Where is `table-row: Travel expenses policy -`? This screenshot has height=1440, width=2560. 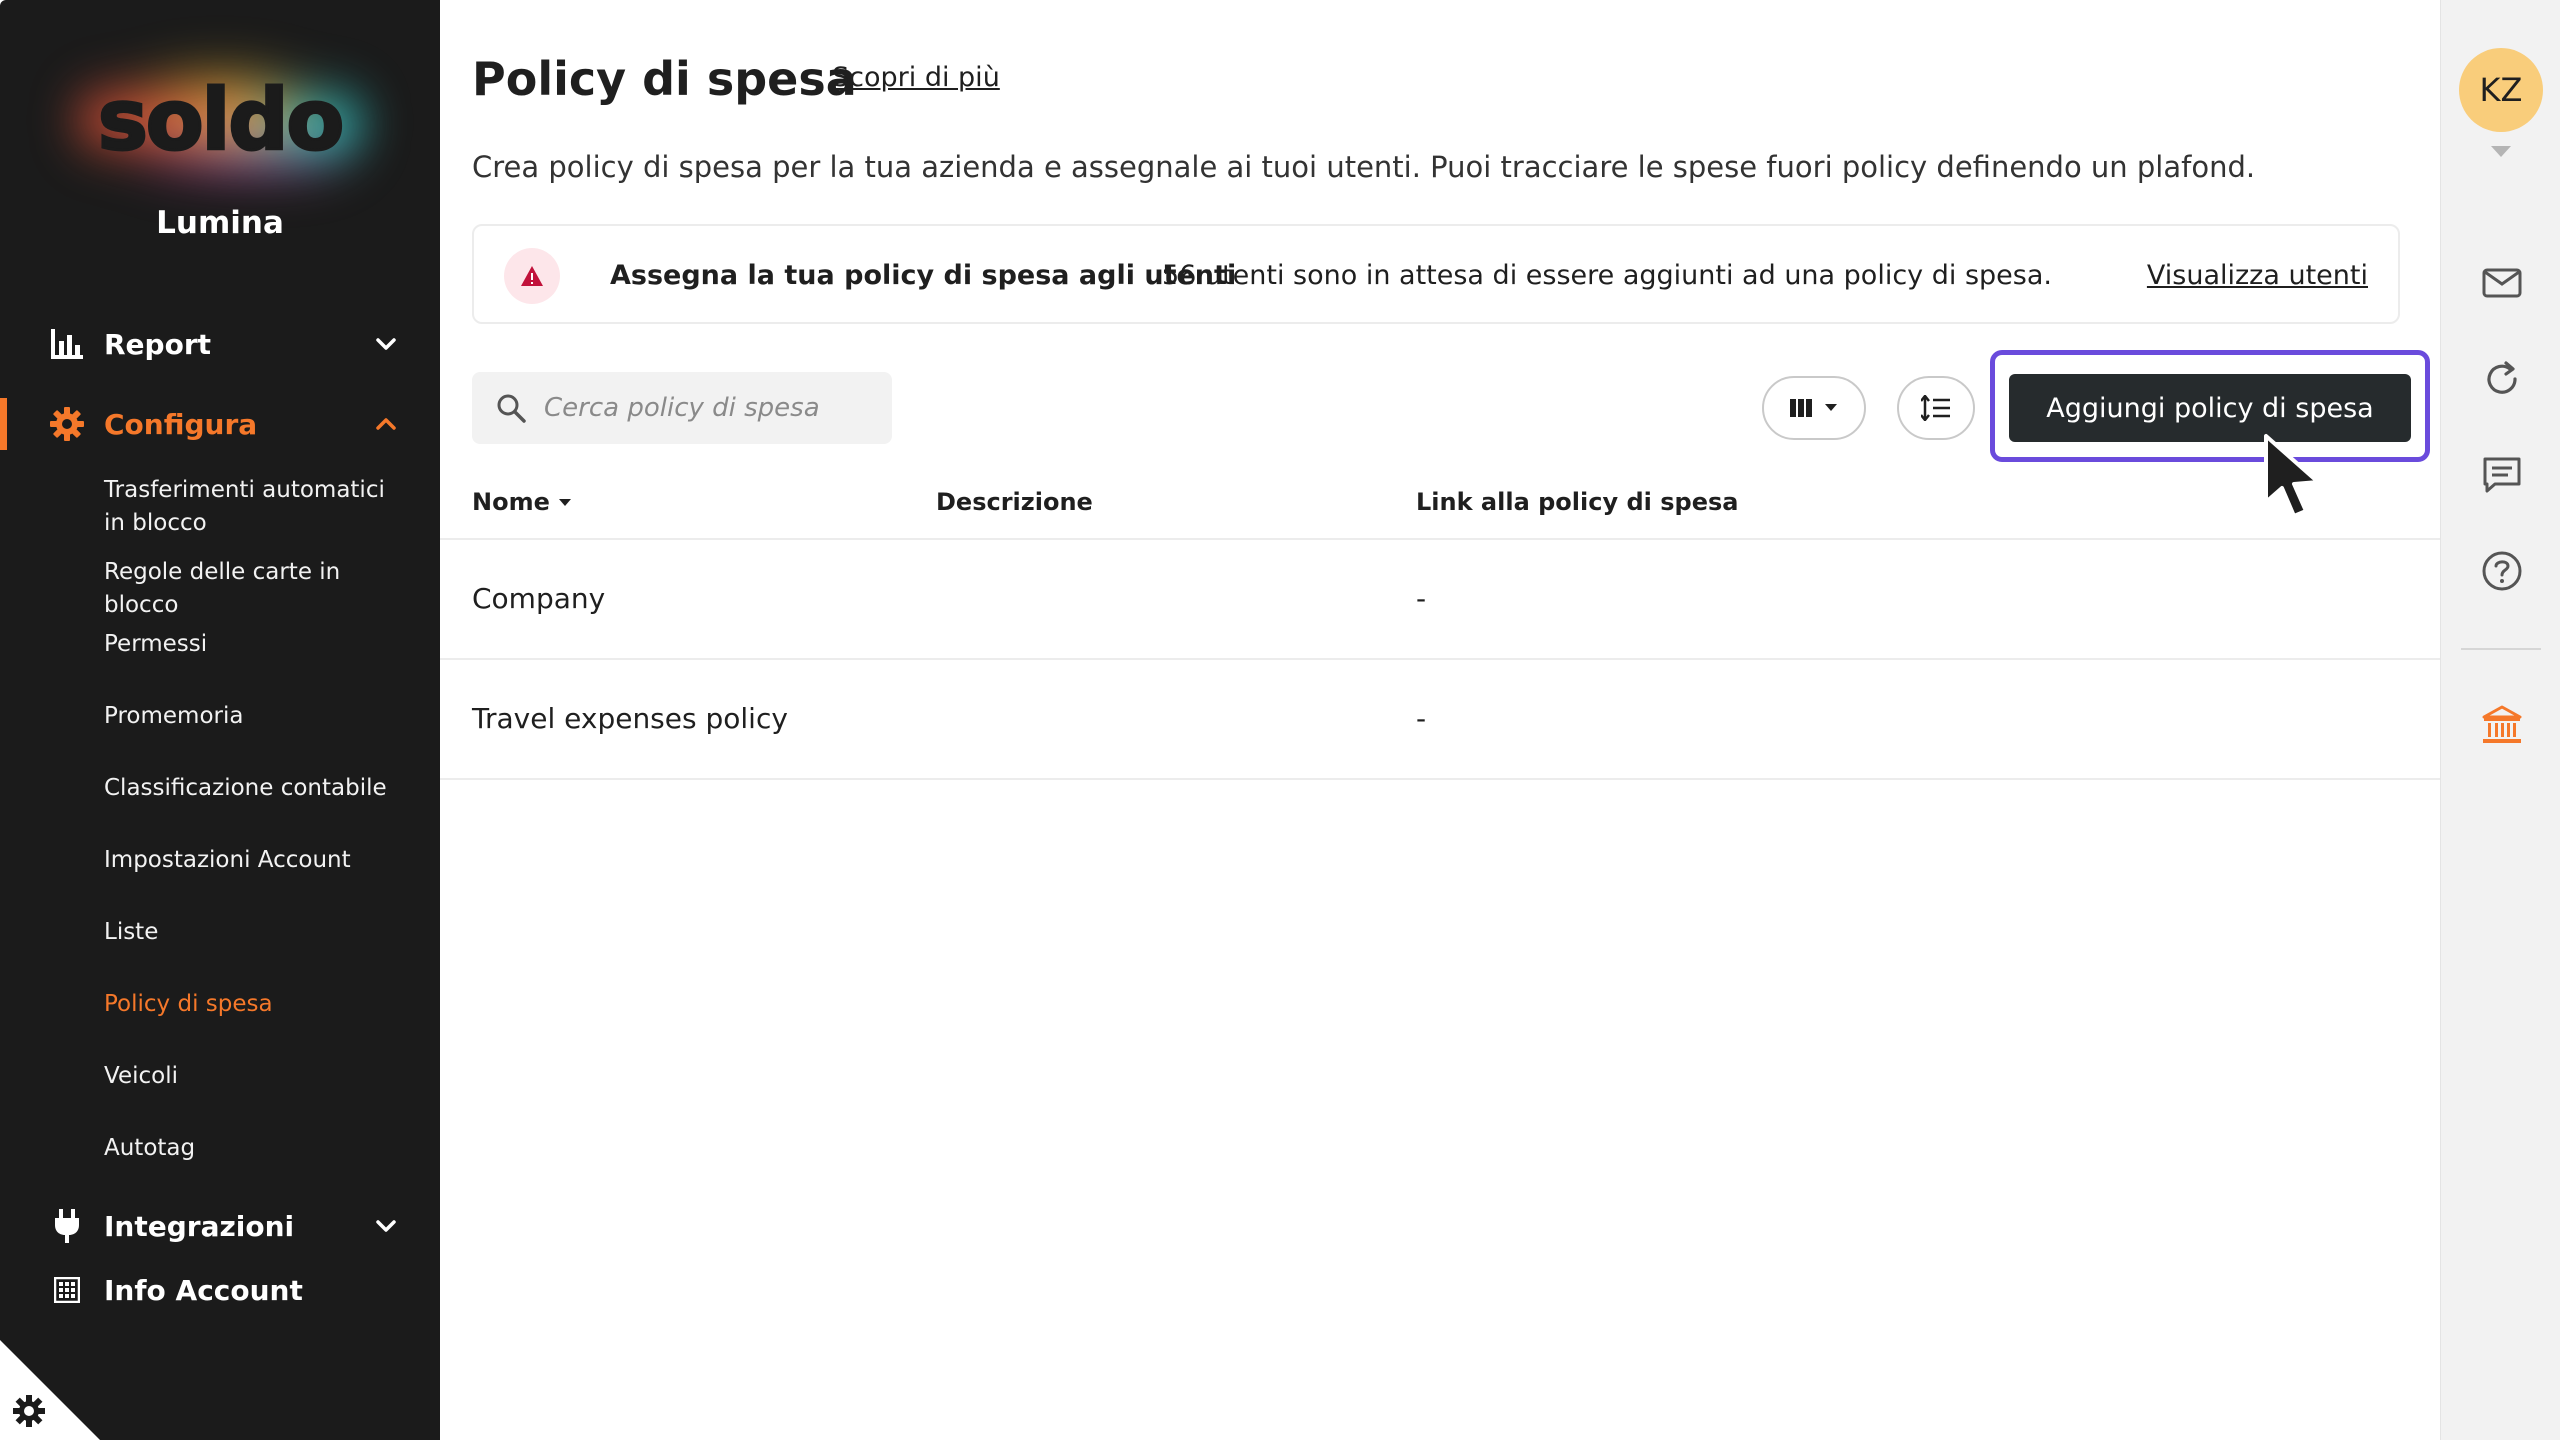 table-row: Travel expenses policy - is located at coordinates (1440, 720).